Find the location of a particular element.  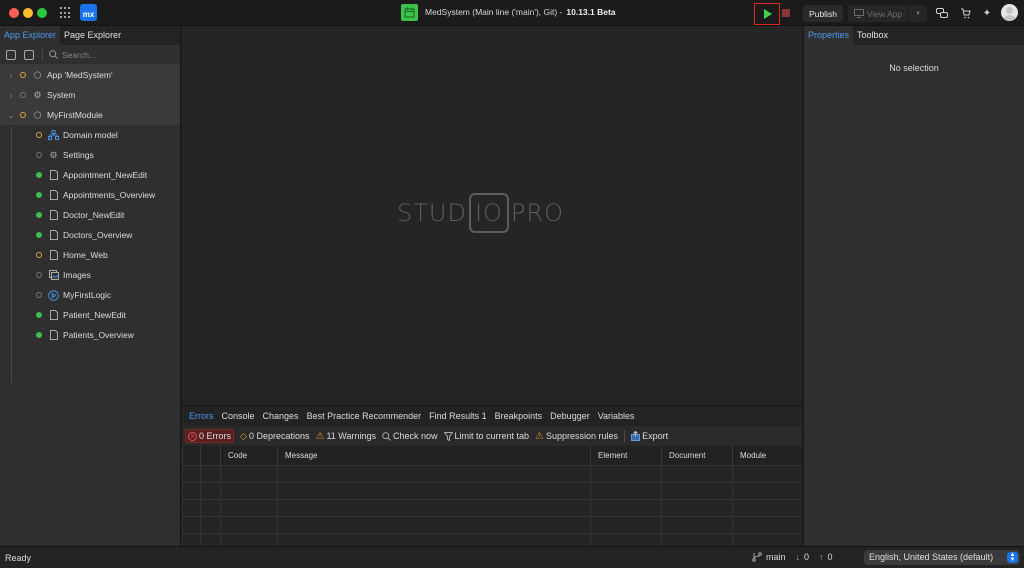

tree-item-page: Appointments_Overview is located at coordinates (90, 195).